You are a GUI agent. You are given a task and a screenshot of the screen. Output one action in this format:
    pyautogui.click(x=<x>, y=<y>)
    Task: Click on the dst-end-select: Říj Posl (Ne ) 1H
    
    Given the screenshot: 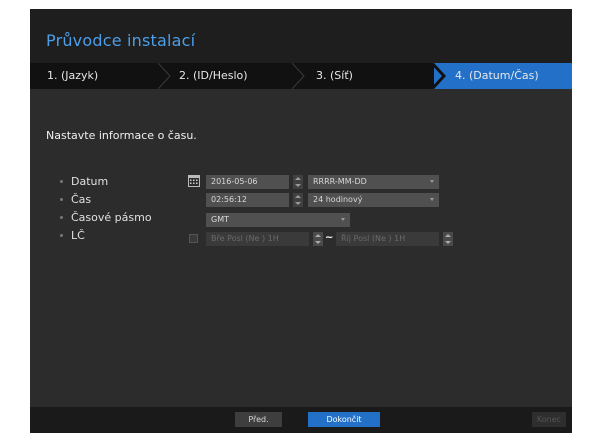 What is the action you would take?
    pyautogui.click(x=387, y=239)
    